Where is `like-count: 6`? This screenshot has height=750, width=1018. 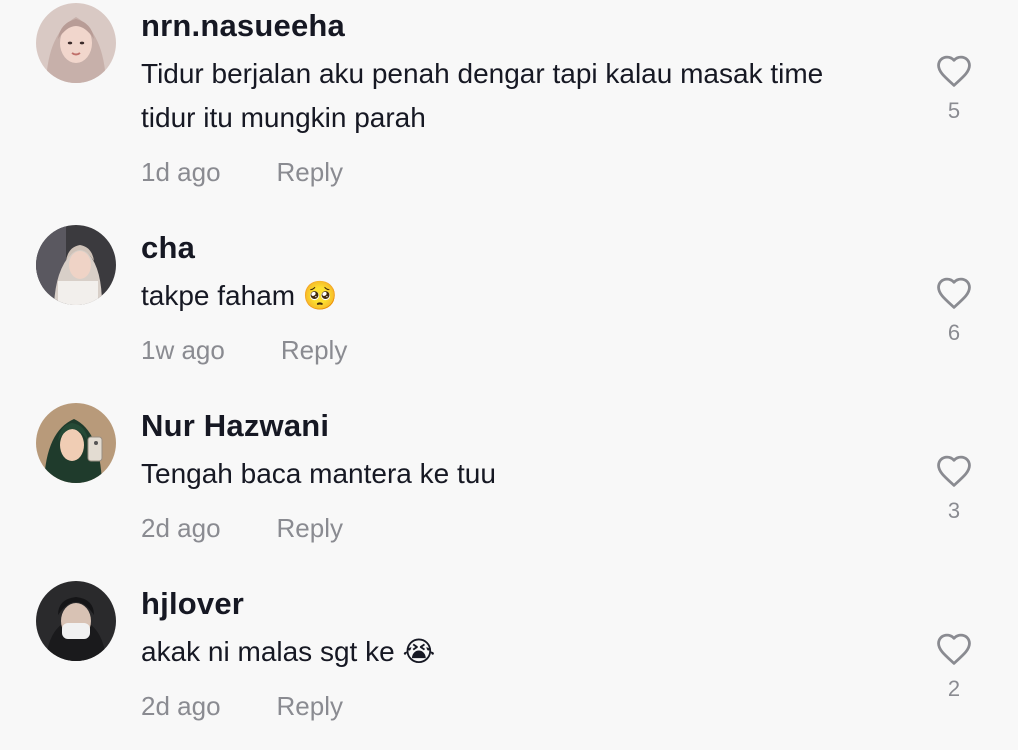
like-count: 6 is located at coordinates (954, 332).